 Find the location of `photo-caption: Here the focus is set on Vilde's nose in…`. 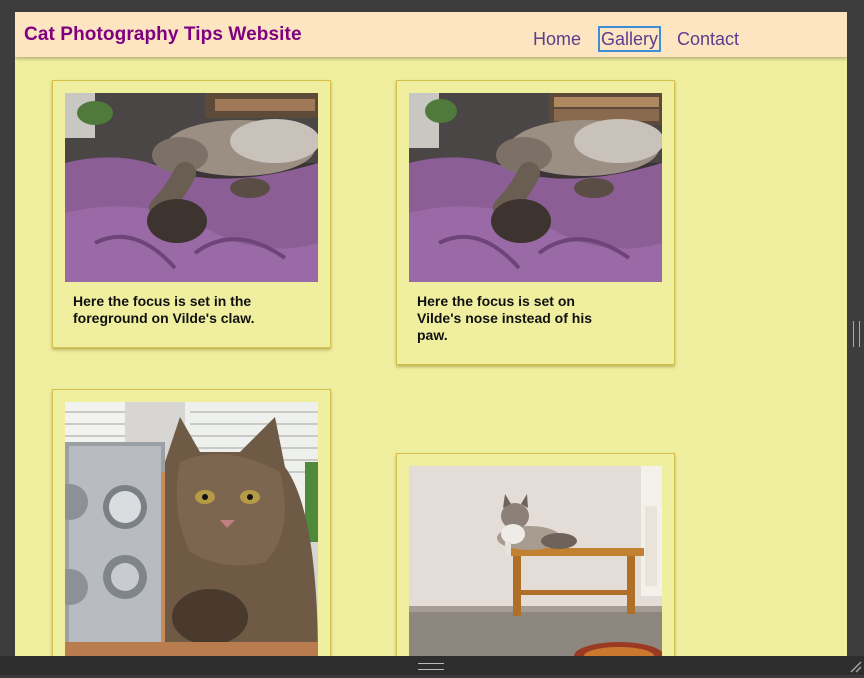

photo-caption: Here the focus is set on Vilde's nose in… is located at coordinates (505, 318).